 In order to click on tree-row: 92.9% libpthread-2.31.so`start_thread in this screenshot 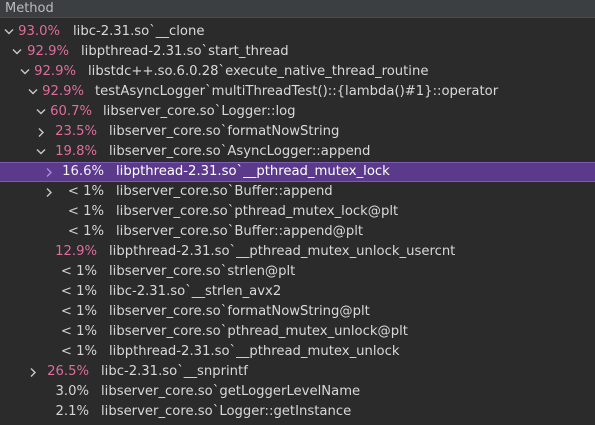, I will do `click(297, 52)`.